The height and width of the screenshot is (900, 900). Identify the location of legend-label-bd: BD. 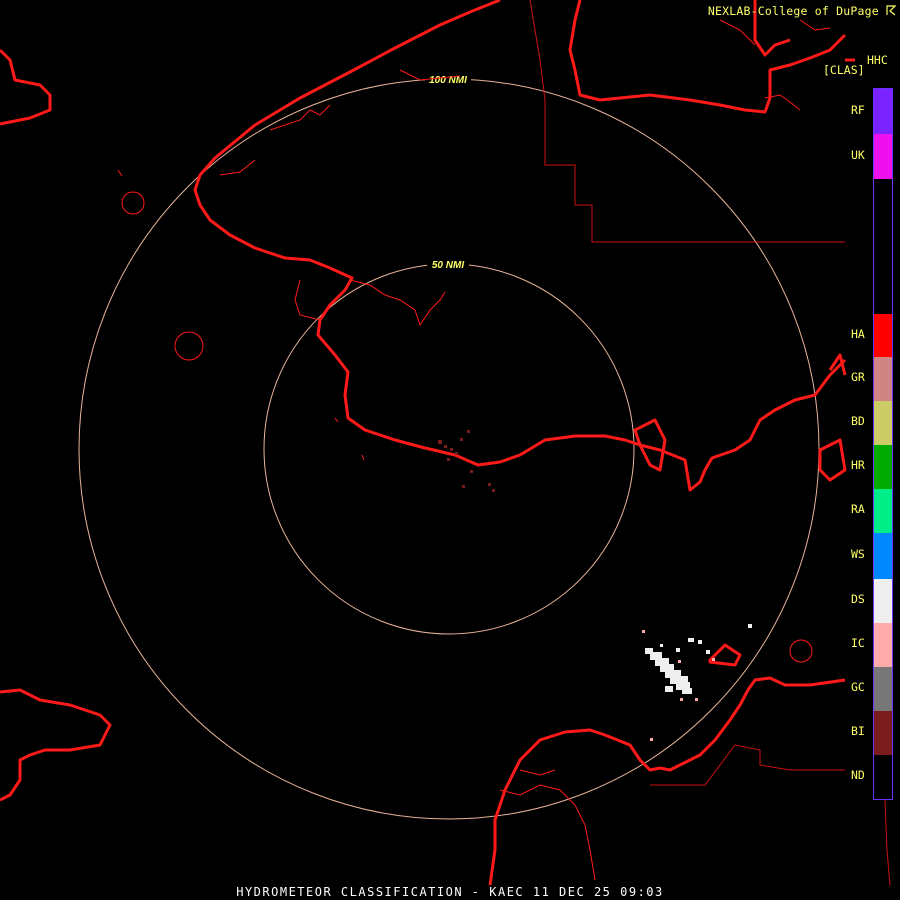
(858, 421).